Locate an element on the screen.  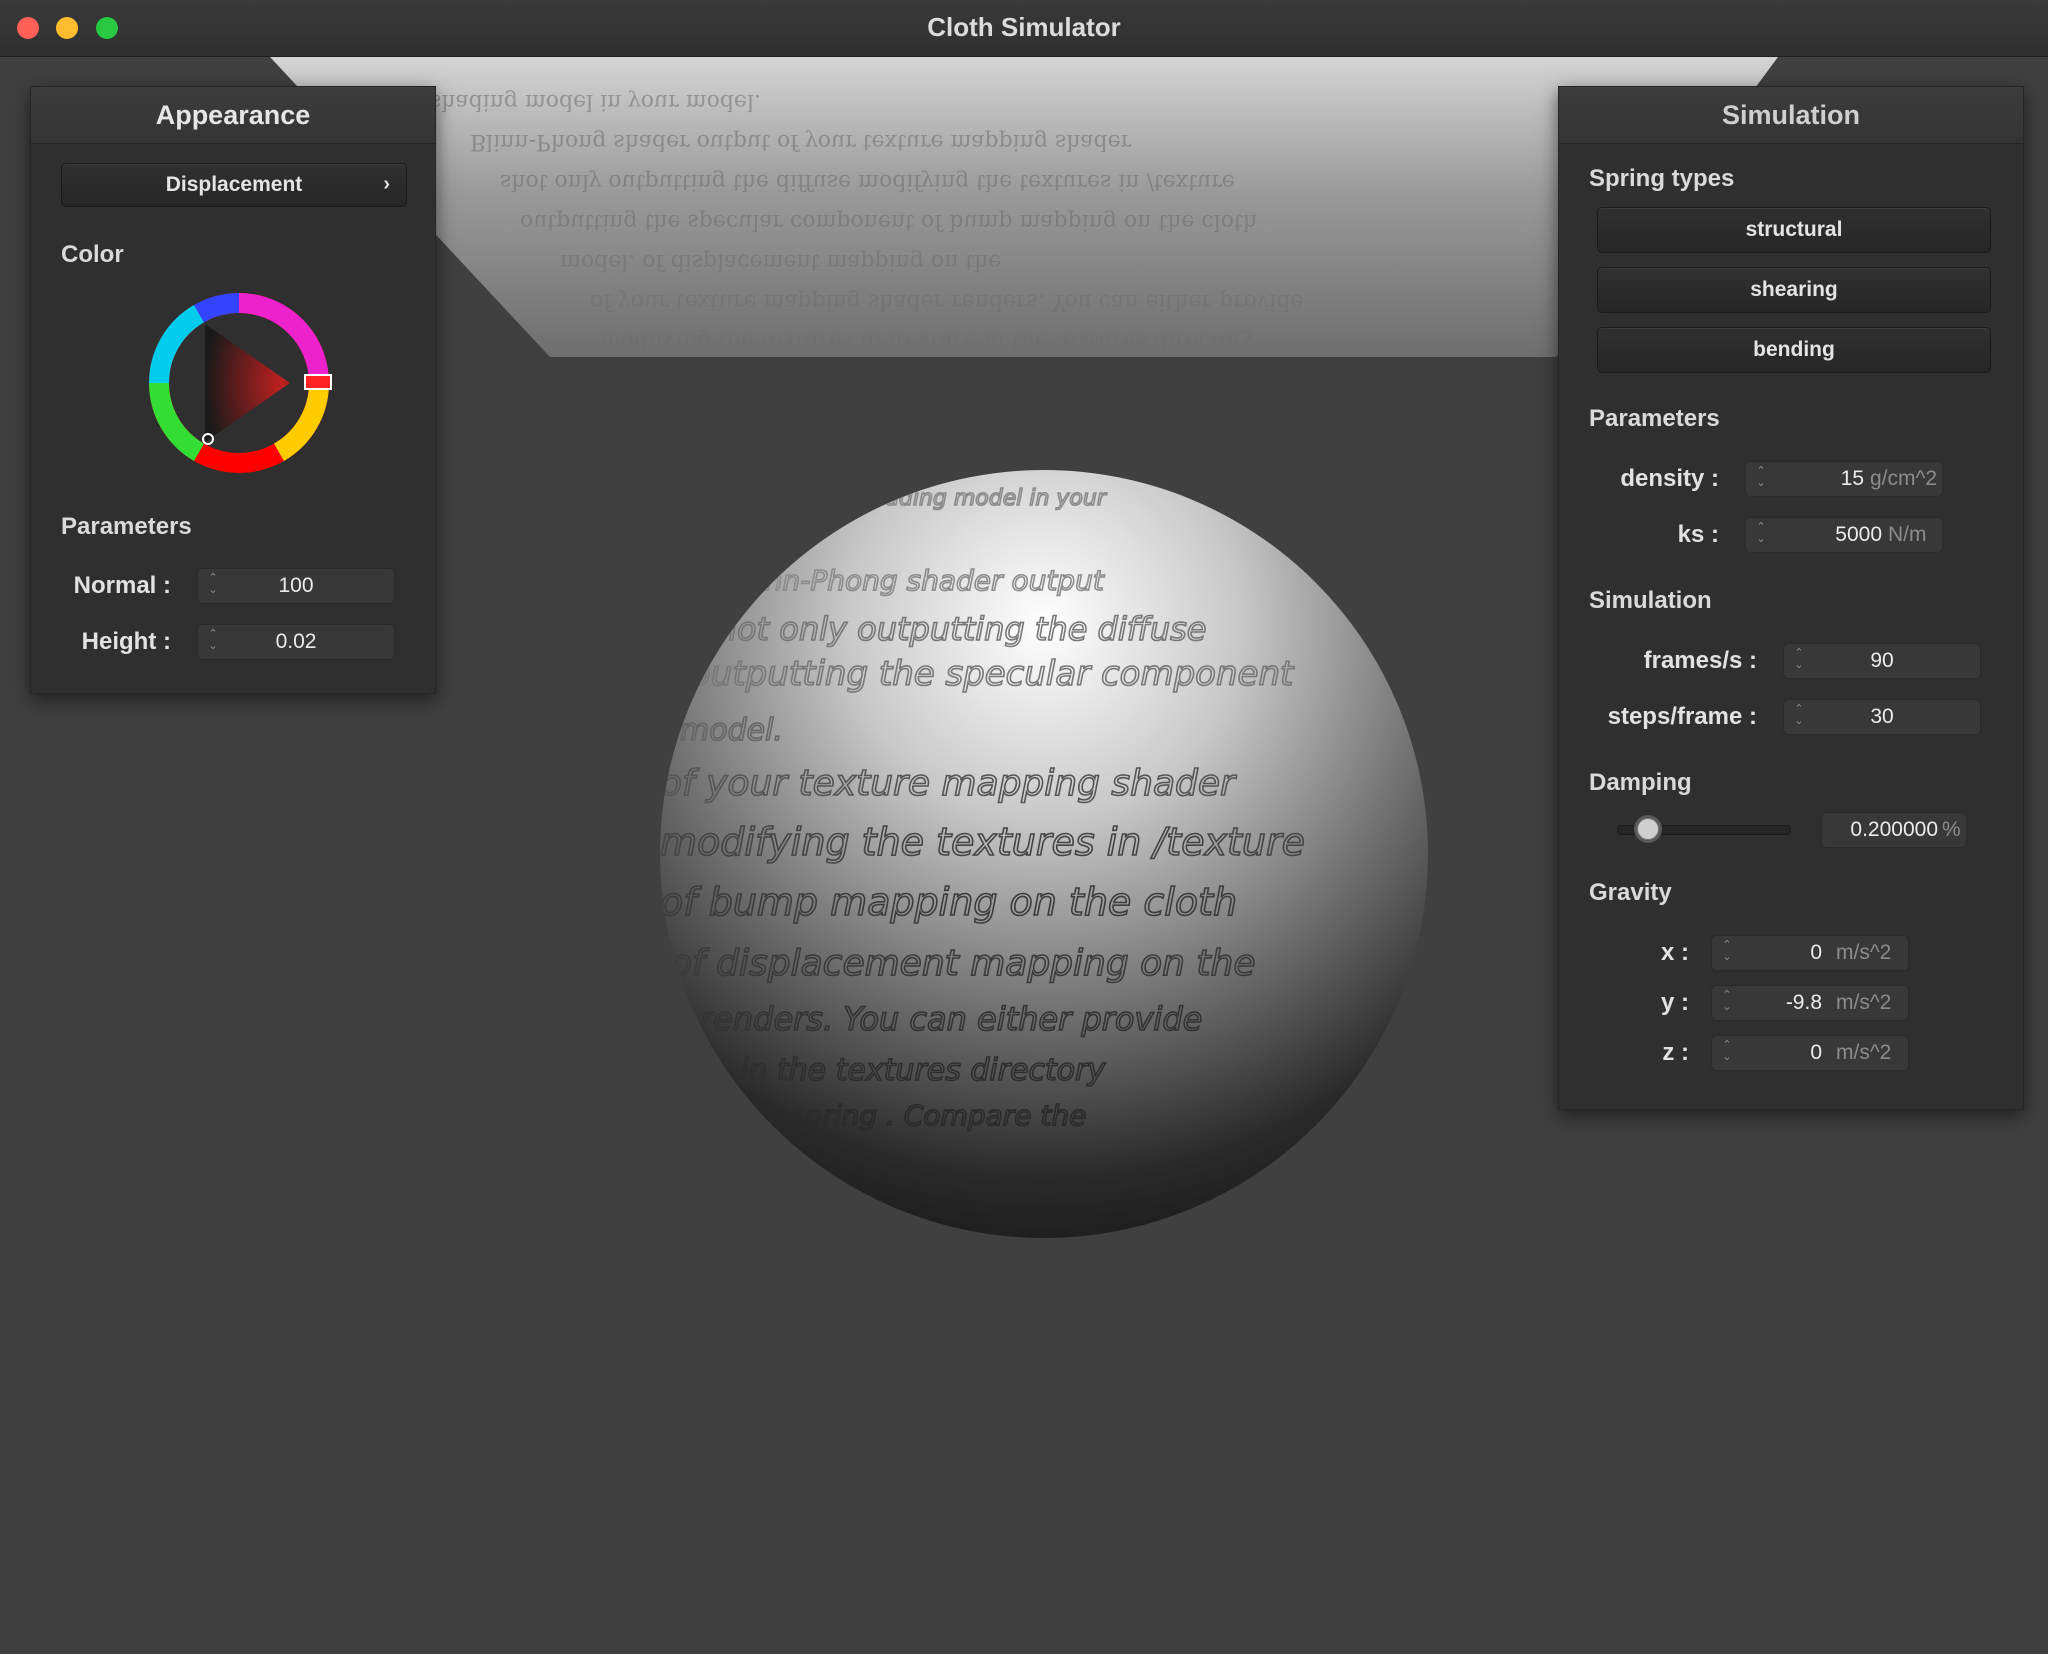
color-wheel is located at coordinates (239, 383).